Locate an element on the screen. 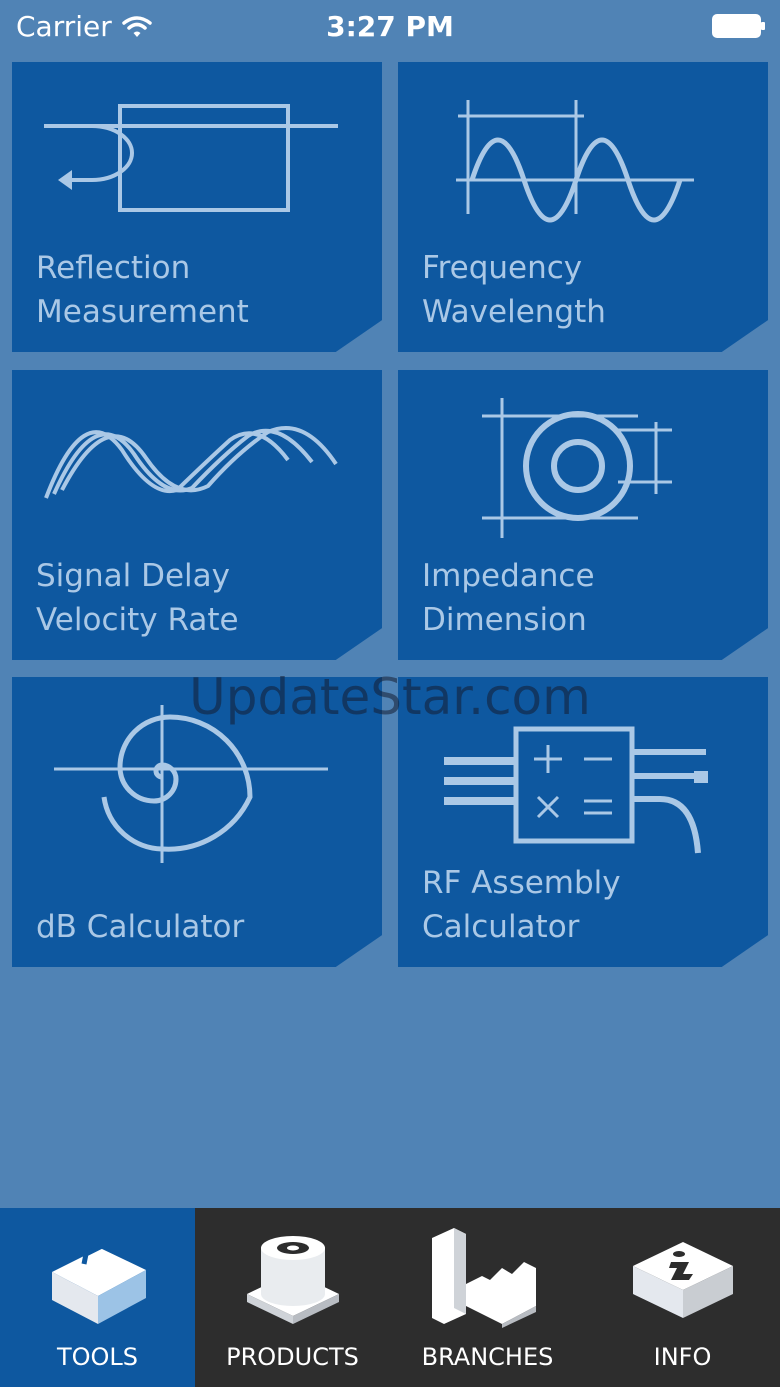 This screenshot has height=1387, width=780. factory-icon is located at coordinates (484, 1278).